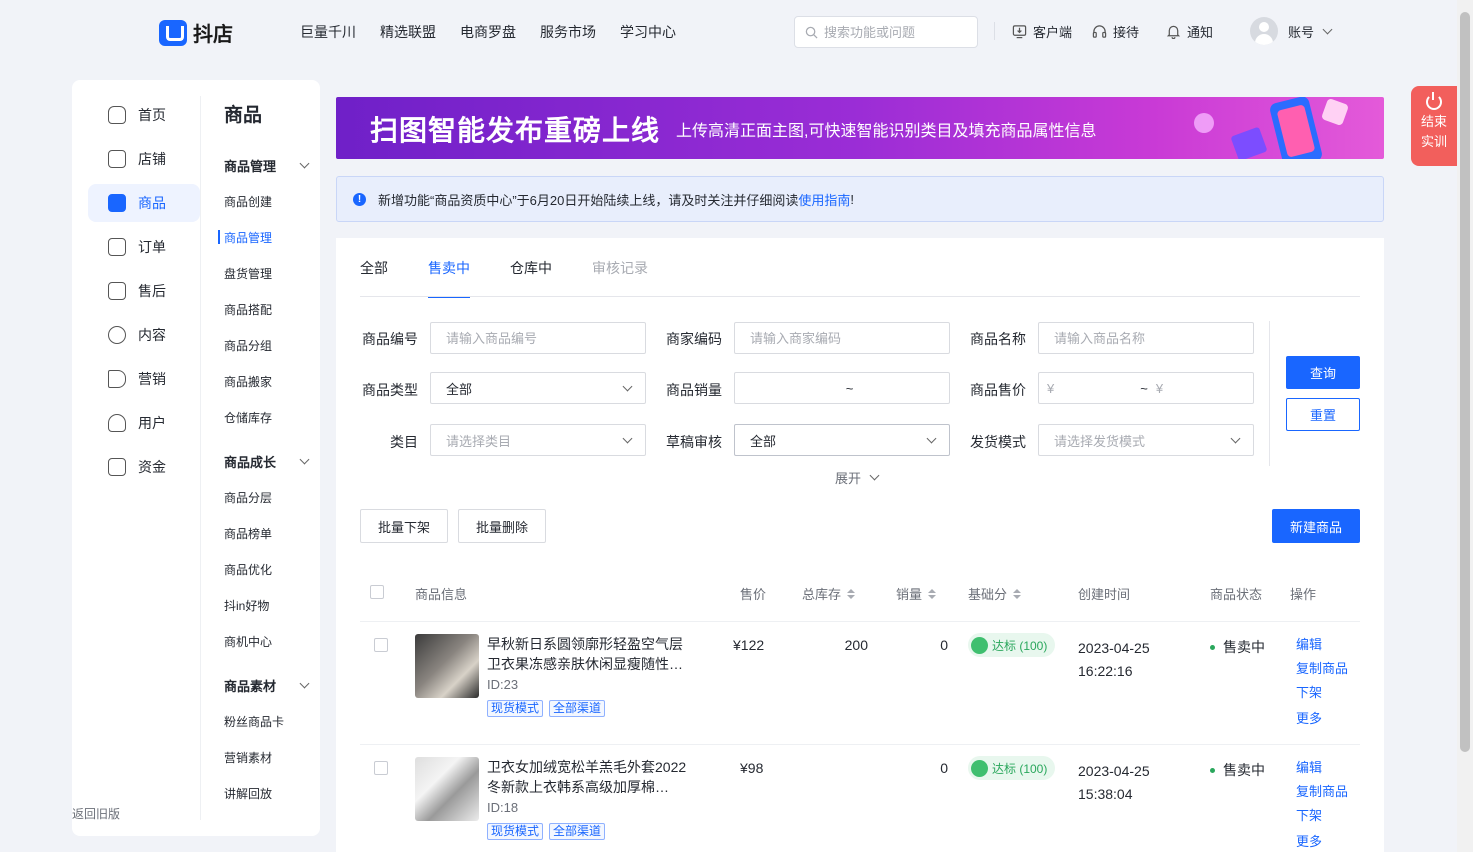  I want to click on subnav-group-material: 商品素材, so click(271, 685).